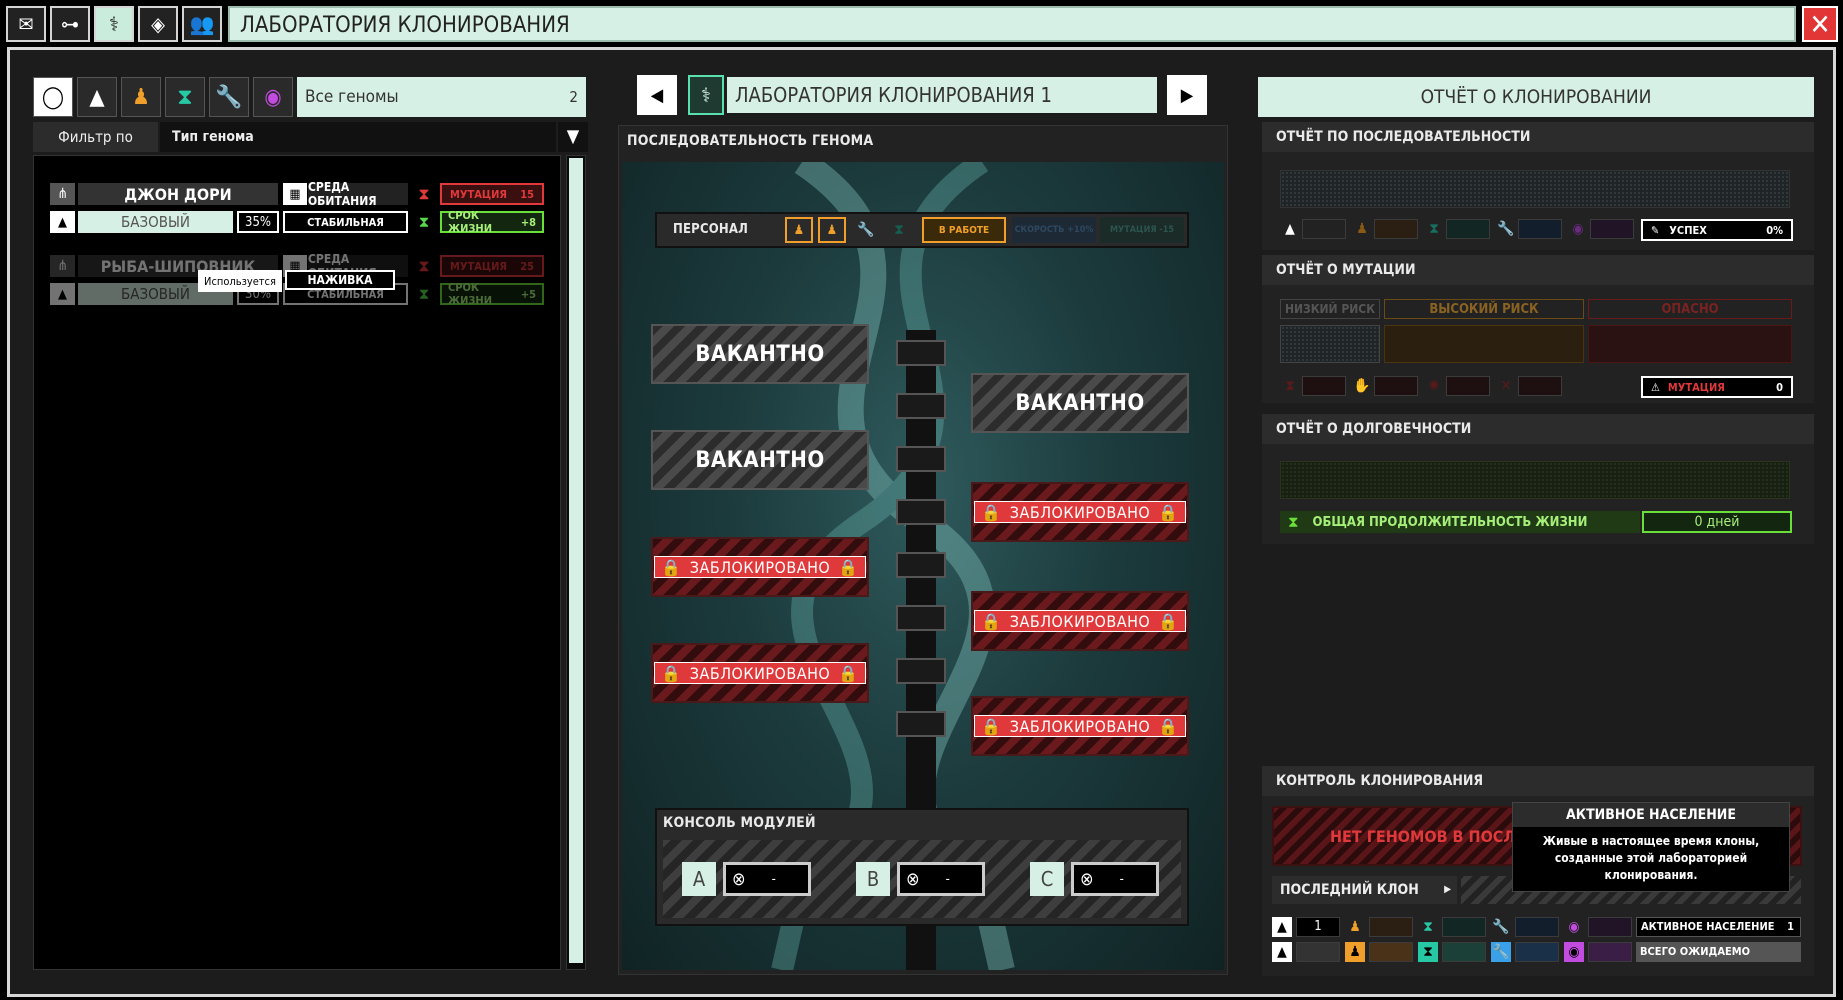 This screenshot has width=1843, height=1000. What do you see at coordinates (1651, 815) in the screenshot?
I see `tooltip-title: АКТИВНОЕ НАСЕЛЕНИЕ` at bounding box center [1651, 815].